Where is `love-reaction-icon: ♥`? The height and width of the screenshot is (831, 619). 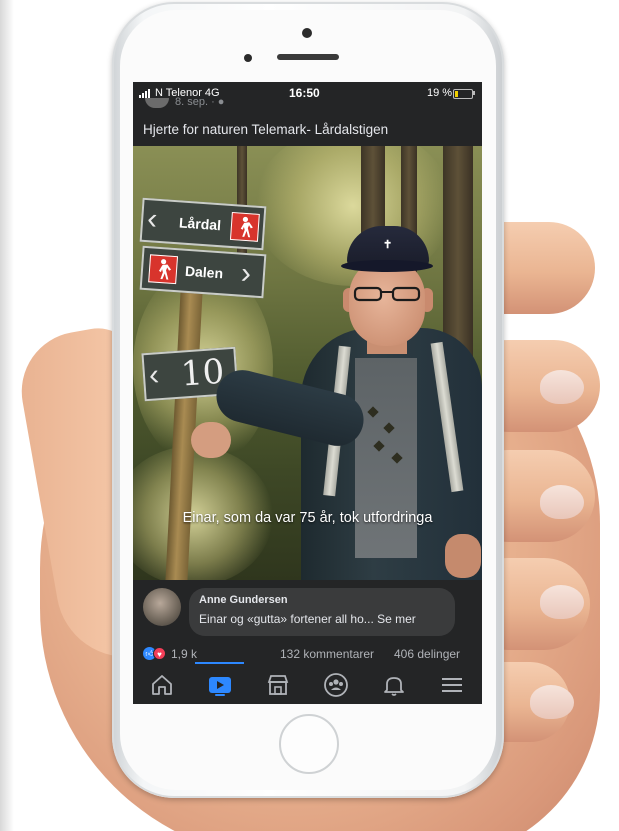
love-reaction-icon: ♥ is located at coordinates (159, 653).